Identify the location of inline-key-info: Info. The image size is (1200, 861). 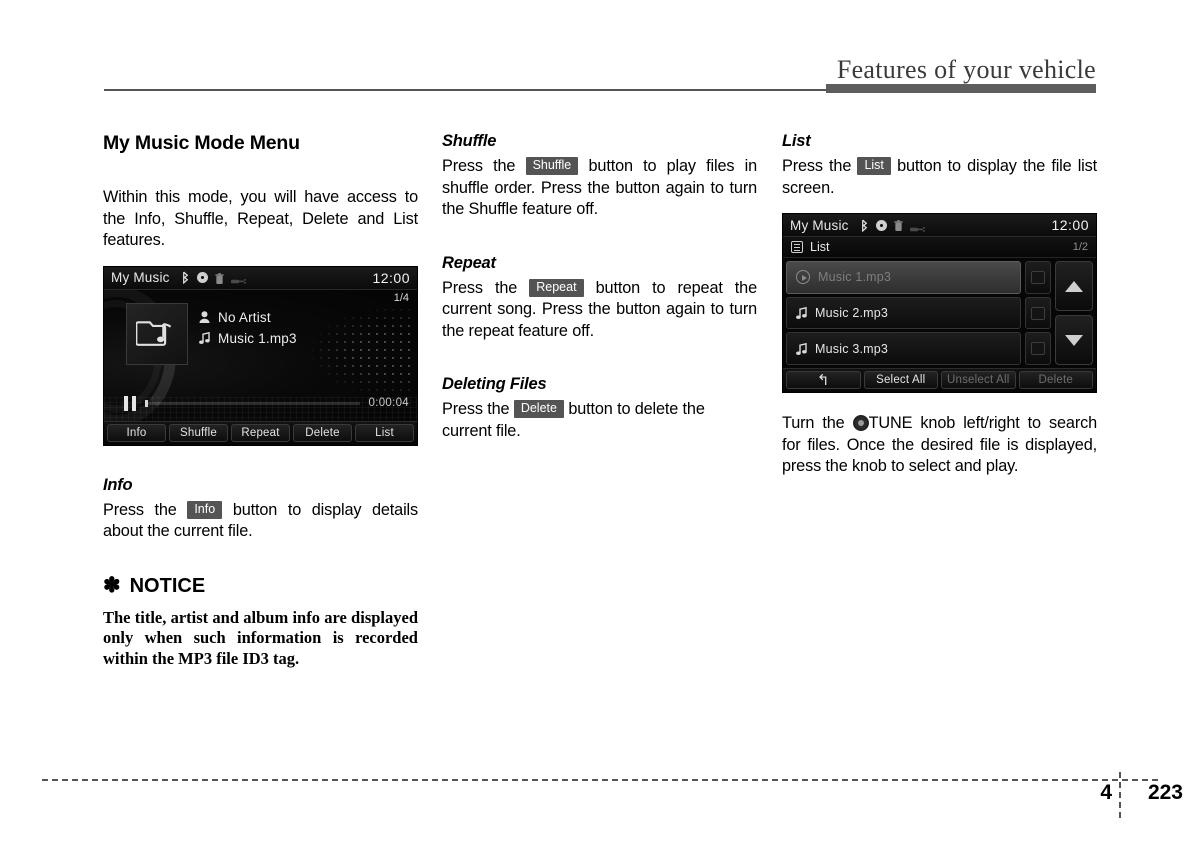
(205, 509).